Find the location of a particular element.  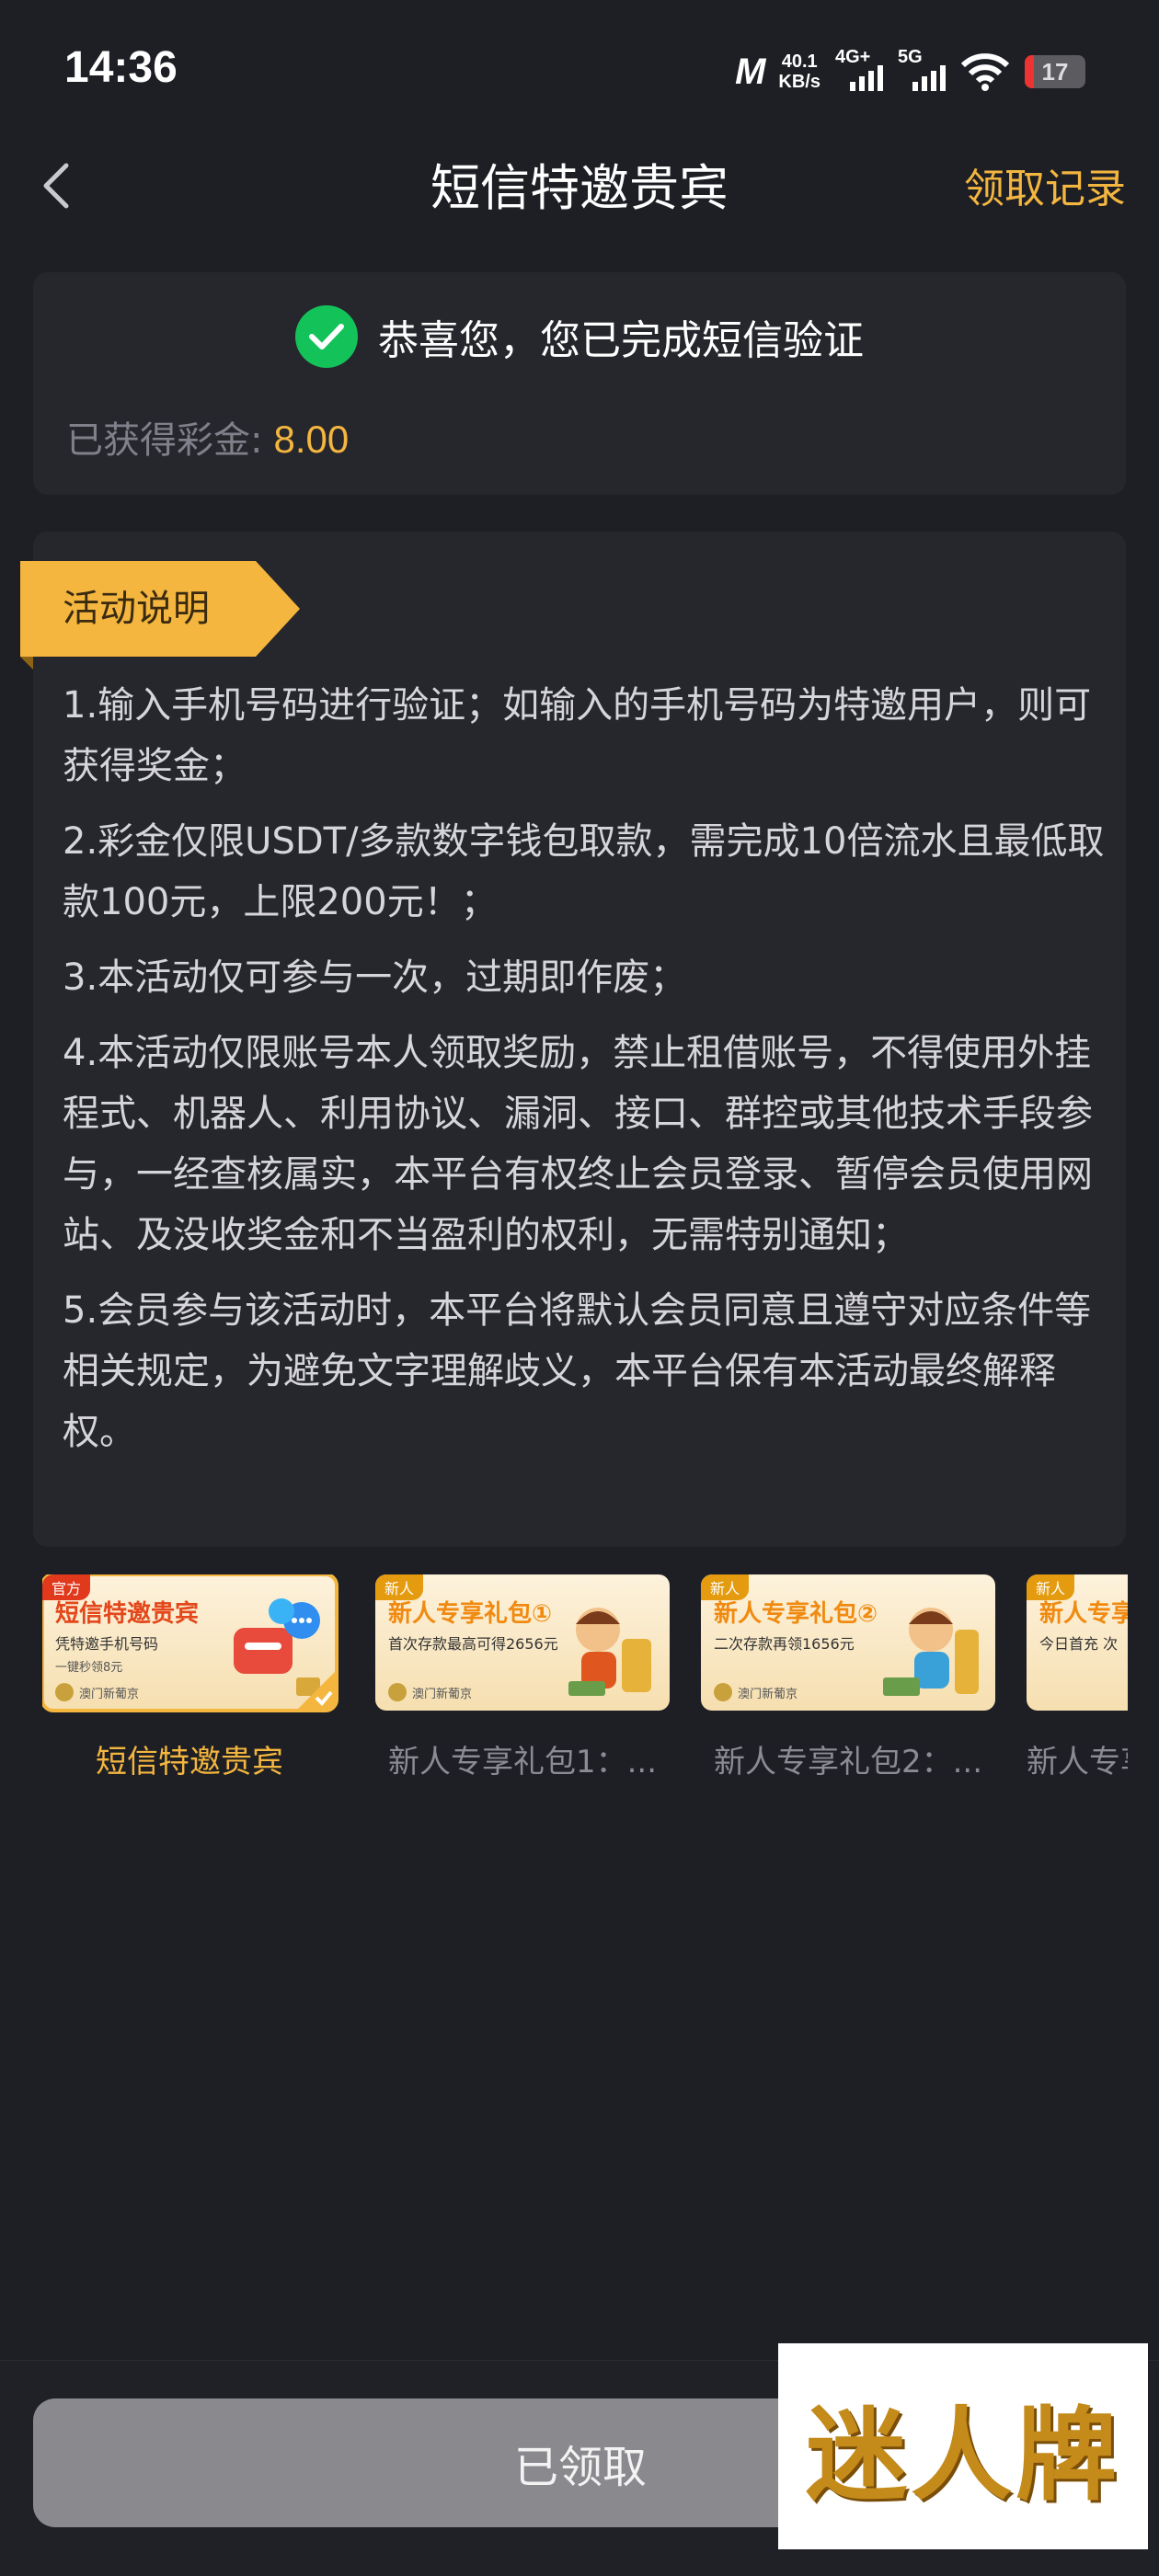

rule-item: 1.输入手机号码进行验证；如输入的手机号码为特邀用户，则可获得奖金； is located at coordinates (577, 735).